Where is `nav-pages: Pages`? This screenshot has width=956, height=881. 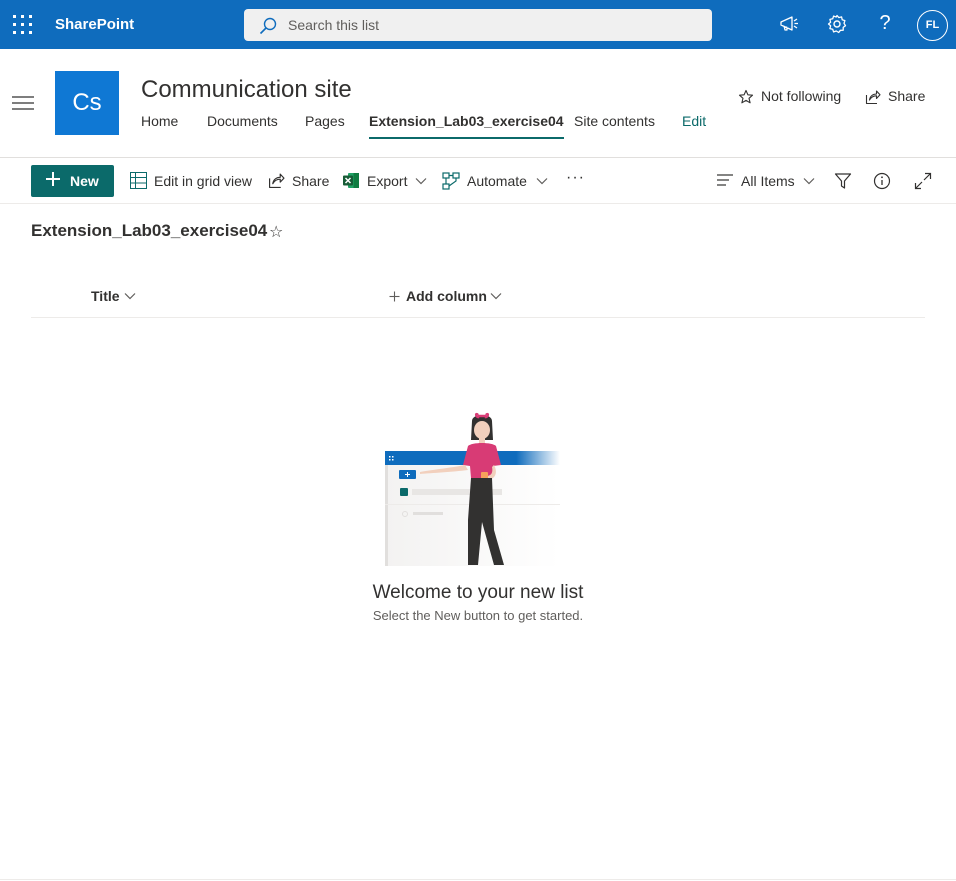 nav-pages: Pages is located at coordinates (325, 126).